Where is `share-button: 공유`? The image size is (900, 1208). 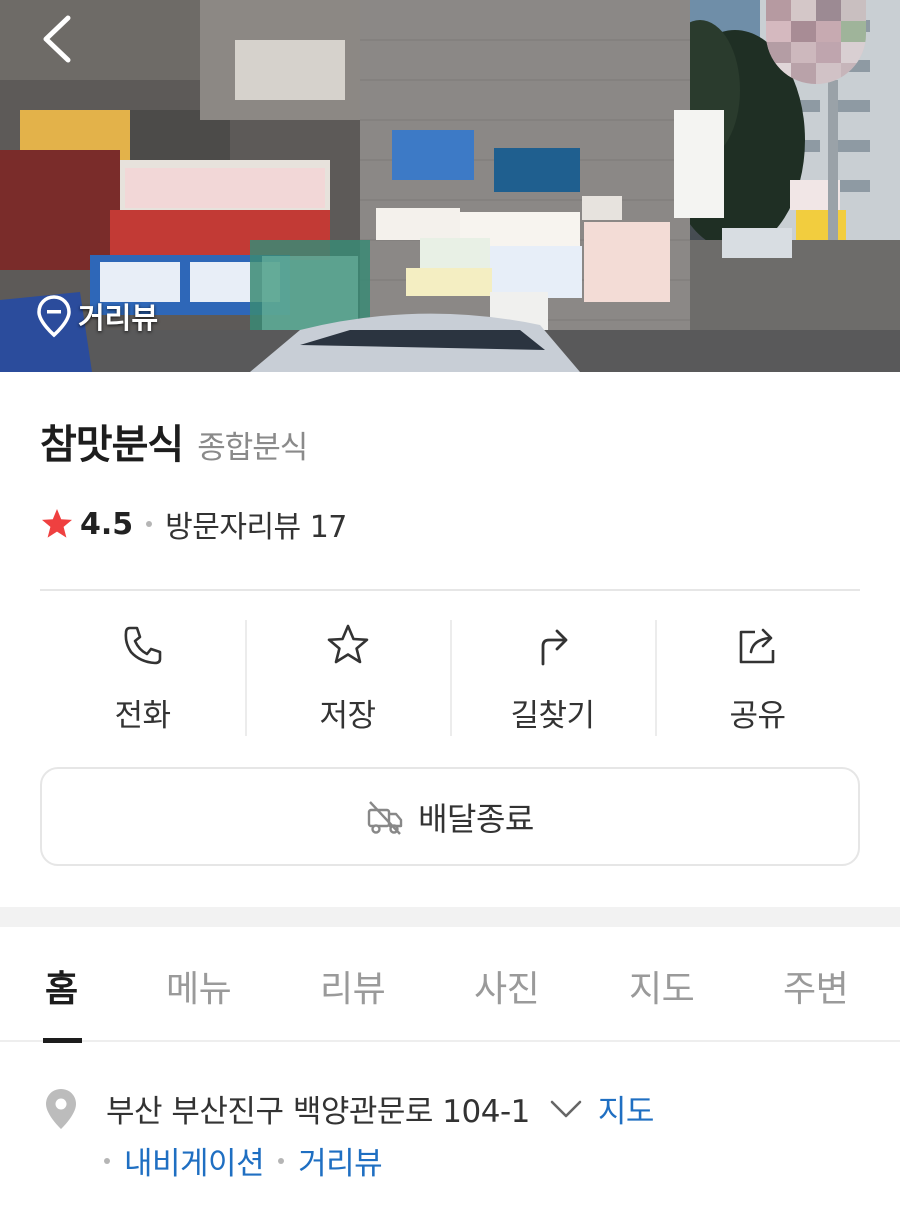 share-button: 공유 is located at coordinates (757, 678).